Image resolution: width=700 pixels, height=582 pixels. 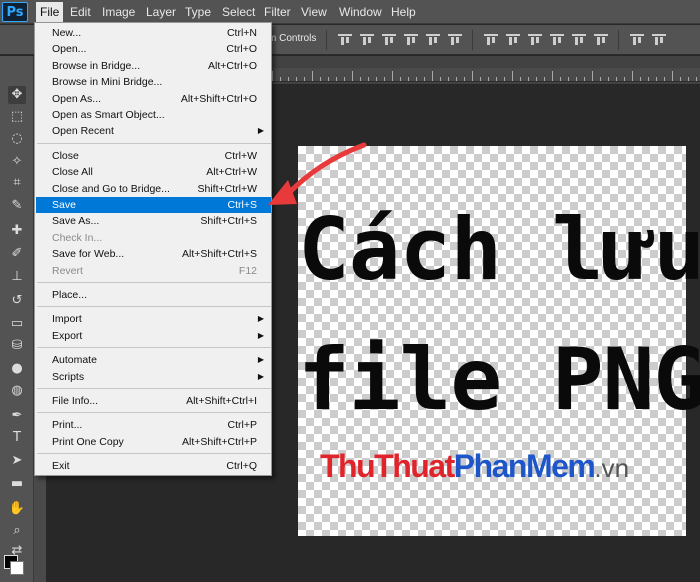 What do you see at coordinates (153, 172) in the screenshot?
I see `menu-item-close-all: Close All Alt+Ctrl+W` at bounding box center [153, 172].